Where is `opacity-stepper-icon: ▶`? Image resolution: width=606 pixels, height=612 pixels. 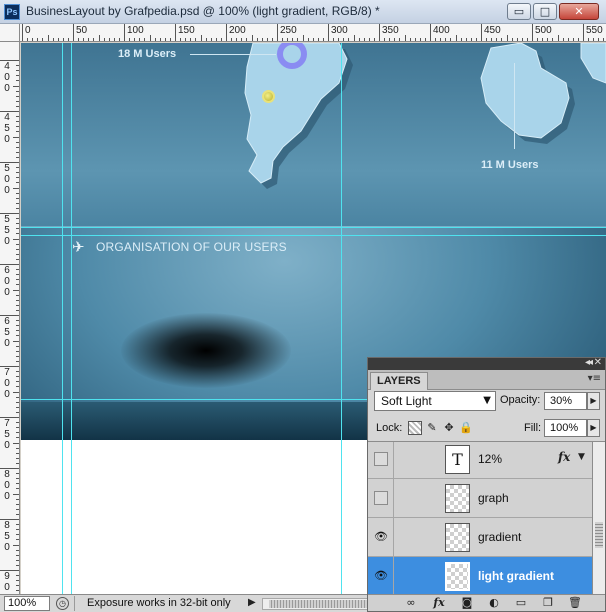
opacity-stepper-icon: ▶ is located at coordinates (593, 401).